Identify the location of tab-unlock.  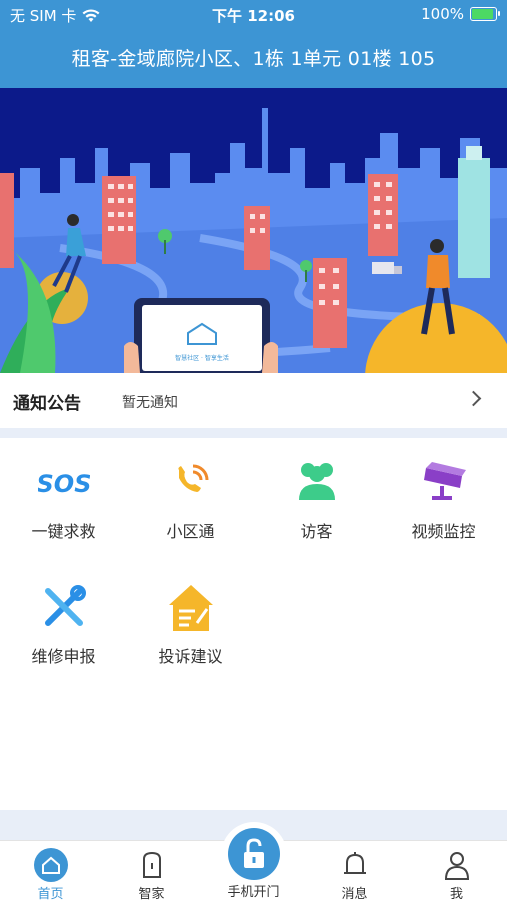
(254, 854).